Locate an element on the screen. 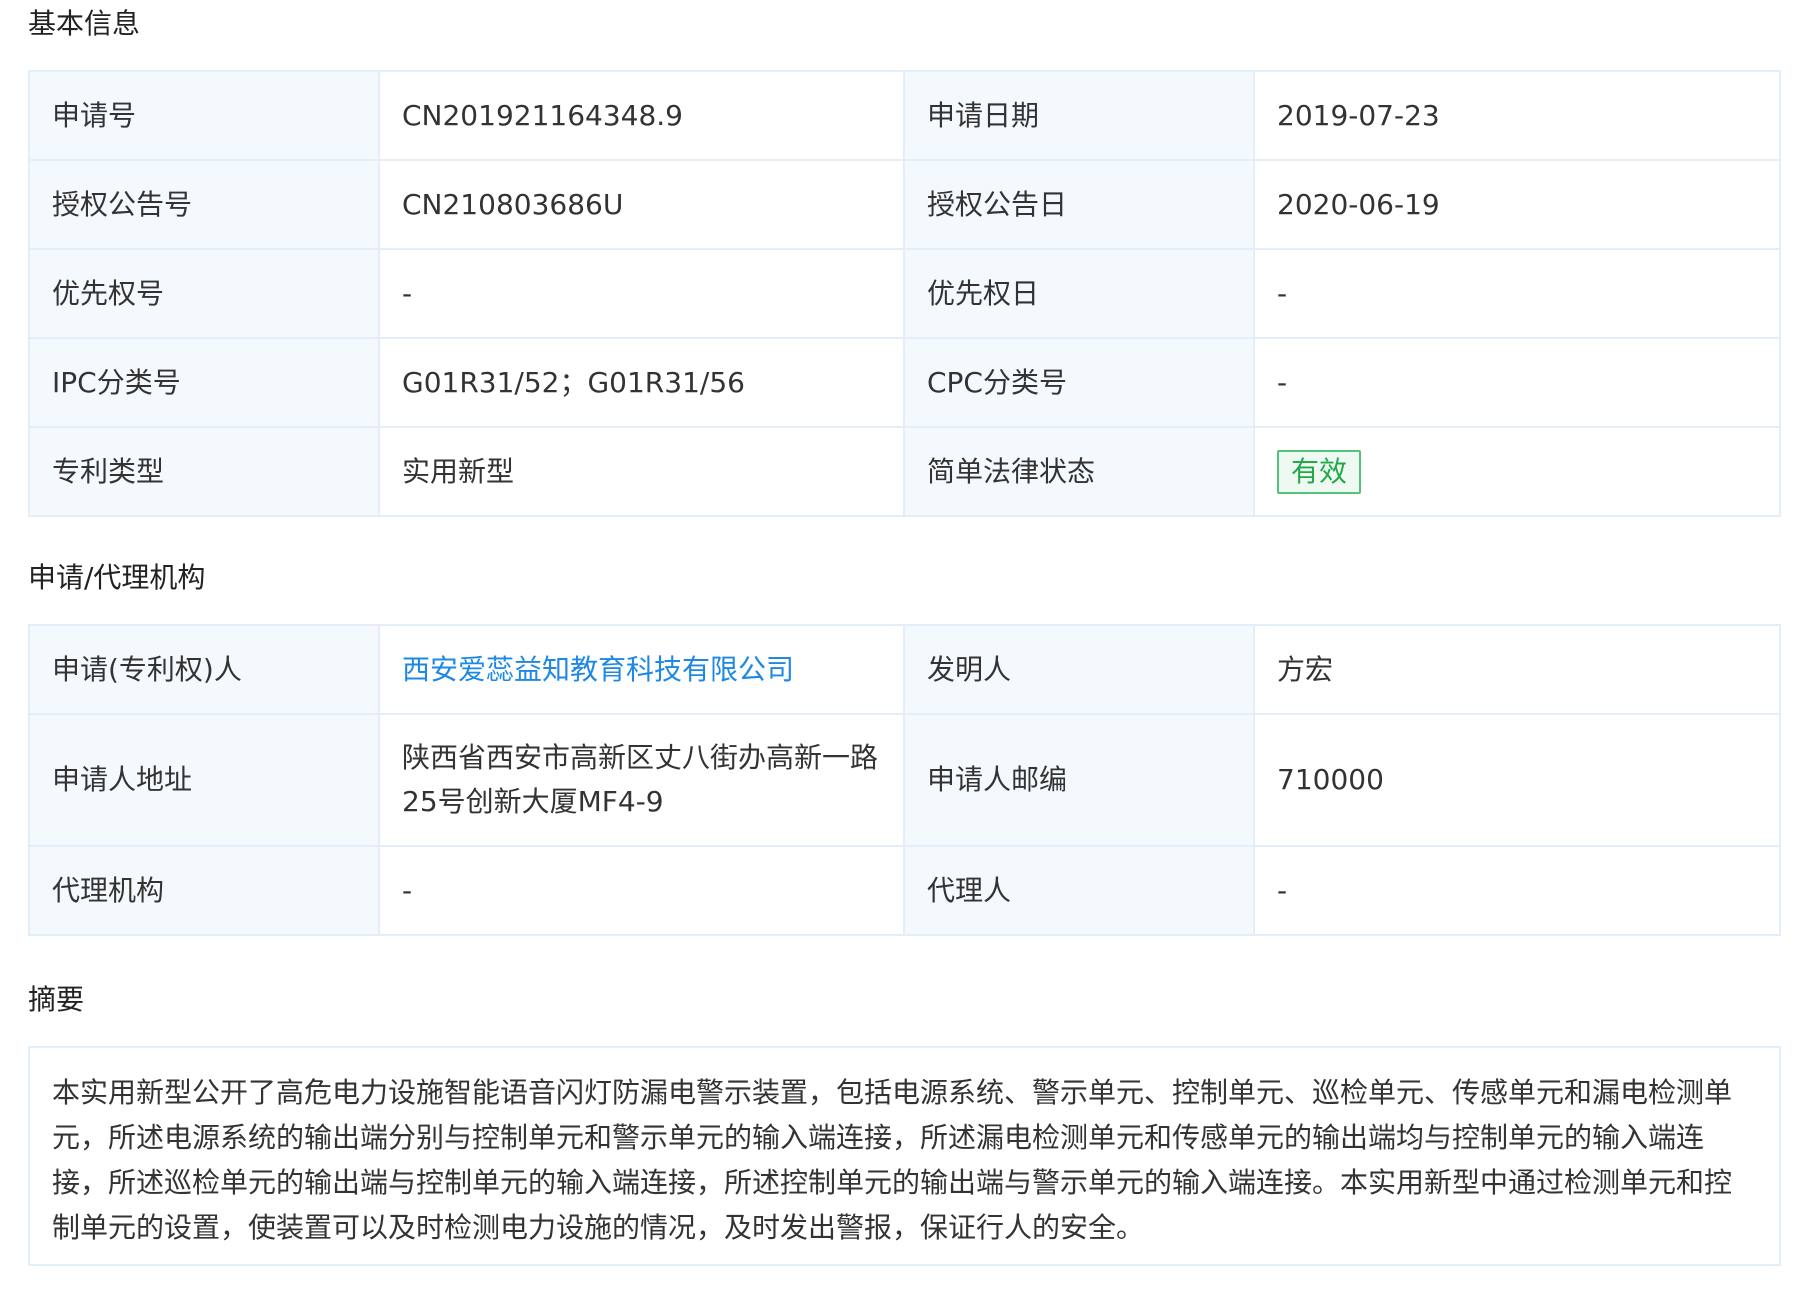 The height and width of the screenshot is (1300, 1814). label-patent-type: 专利类型 is located at coordinates (204, 471).